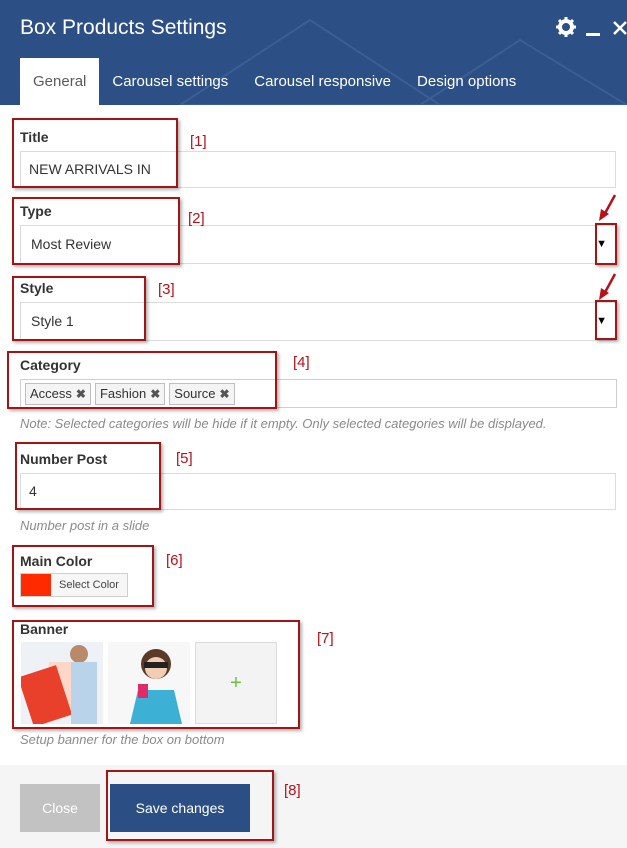 Image resolution: width=627 pixels, height=848 pixels. What do you see at coordinates (322, 81) in the screenshot?
I see `tab-carousel-responsive: Carousel responsive` at bounding box center [322, 81].